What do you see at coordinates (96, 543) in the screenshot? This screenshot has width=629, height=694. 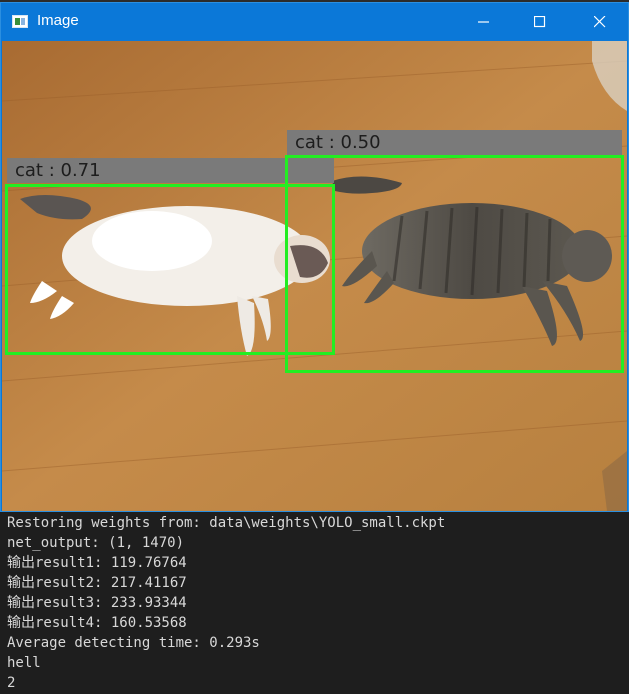 I see `console-line: net_output: (1, 1470)` at bounding box center [96, 543].